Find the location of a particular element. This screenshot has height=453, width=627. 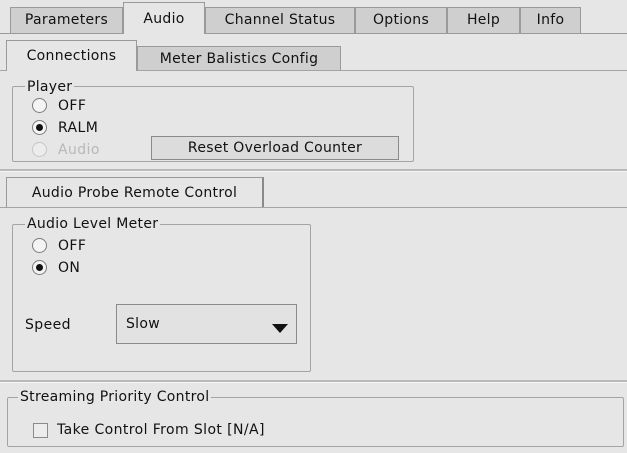

tab-options: Options is located at coordinates (401, 20).